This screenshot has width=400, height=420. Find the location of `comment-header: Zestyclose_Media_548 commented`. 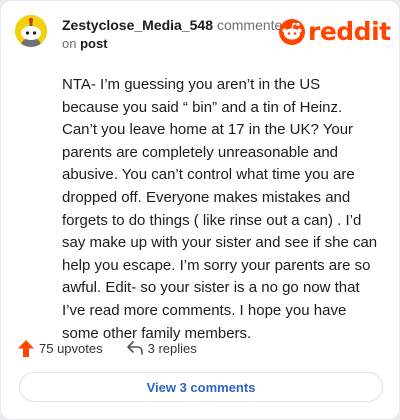

comment-header: Zestyclose_Media_548 commented is located at coordinates (176, 25).